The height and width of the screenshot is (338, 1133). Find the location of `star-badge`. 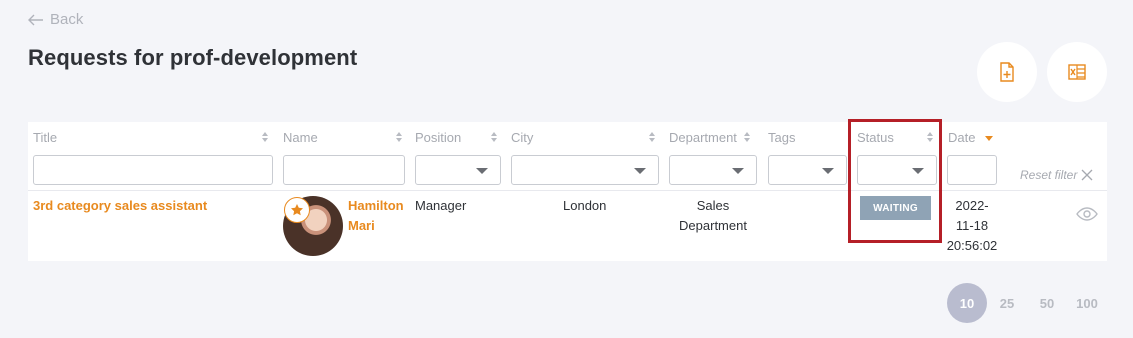

star-badge is located at coordinates (297, 210).